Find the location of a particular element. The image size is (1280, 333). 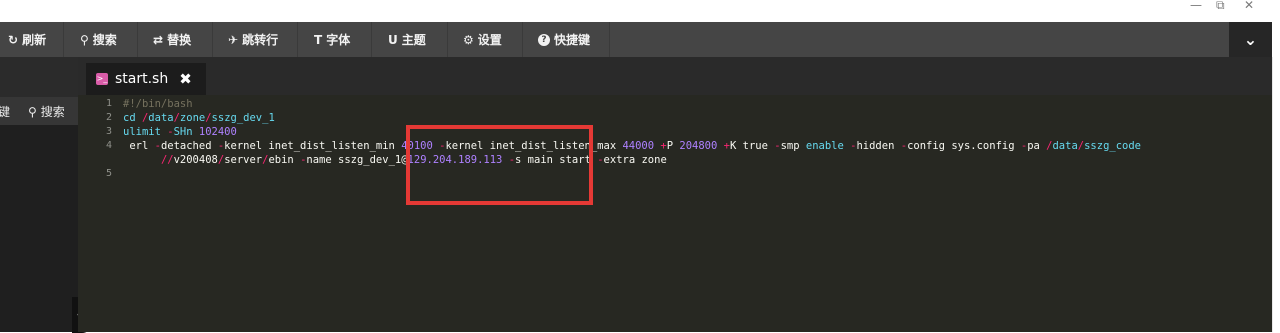

terminal-icon: >_ is located at coordinates (102, 79).